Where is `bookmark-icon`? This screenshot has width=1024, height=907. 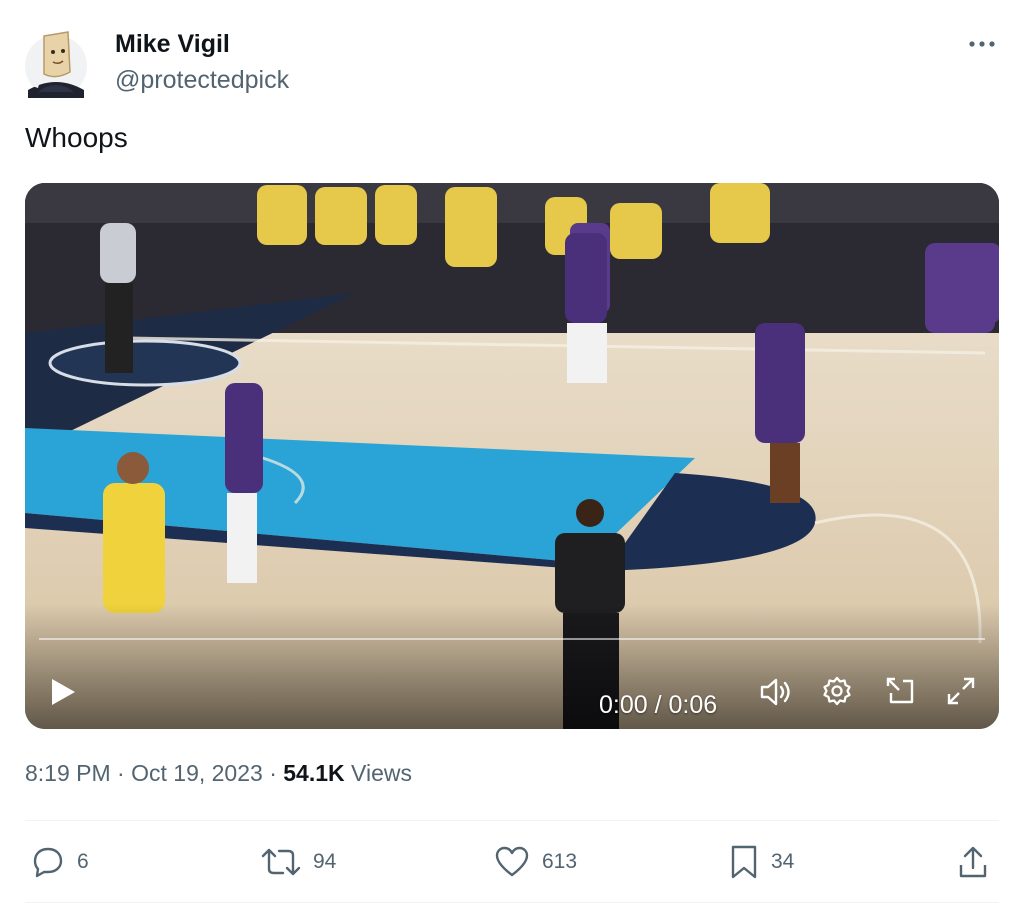 bookmark-icon is located at coordinates (744, 862).